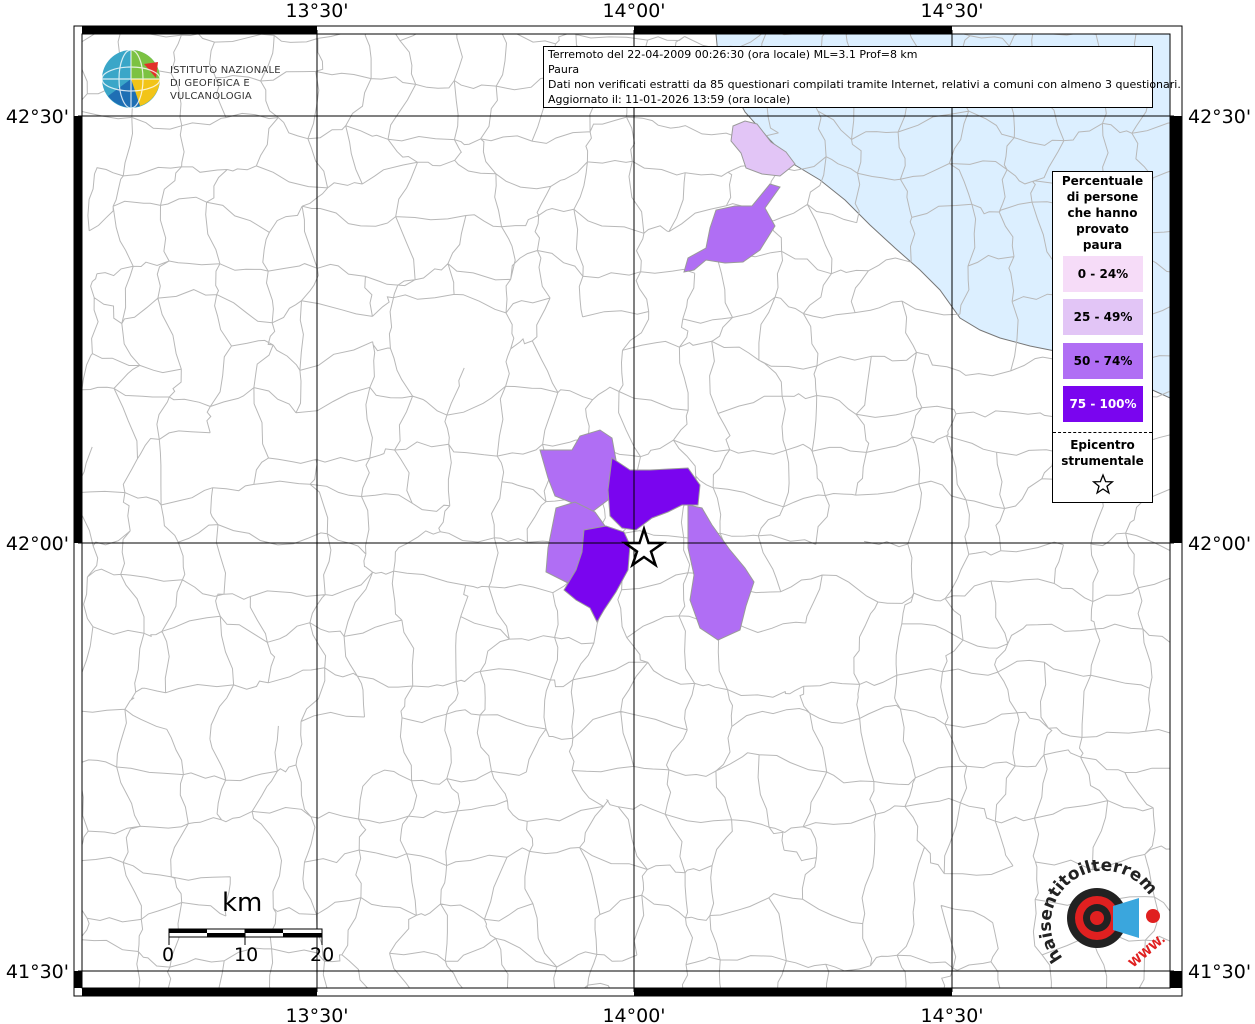 This screenshot has width=1255, height=1024. Describe the element at coordinates (242, 903) in the screenshot. I see `scale-unit: km` at that location.